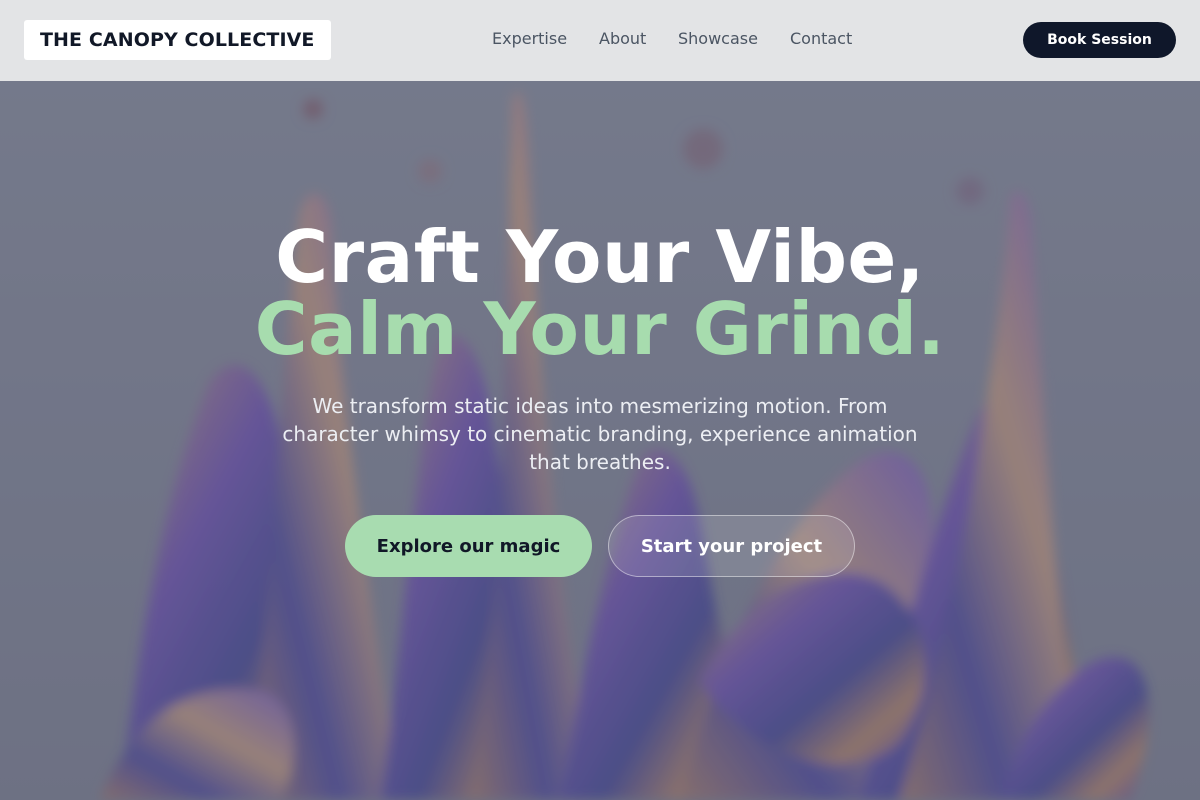 The width and height of the screenshot is (1200, 800). I want to click on explore-magic-button: Explore our magic, so click(468, 546).